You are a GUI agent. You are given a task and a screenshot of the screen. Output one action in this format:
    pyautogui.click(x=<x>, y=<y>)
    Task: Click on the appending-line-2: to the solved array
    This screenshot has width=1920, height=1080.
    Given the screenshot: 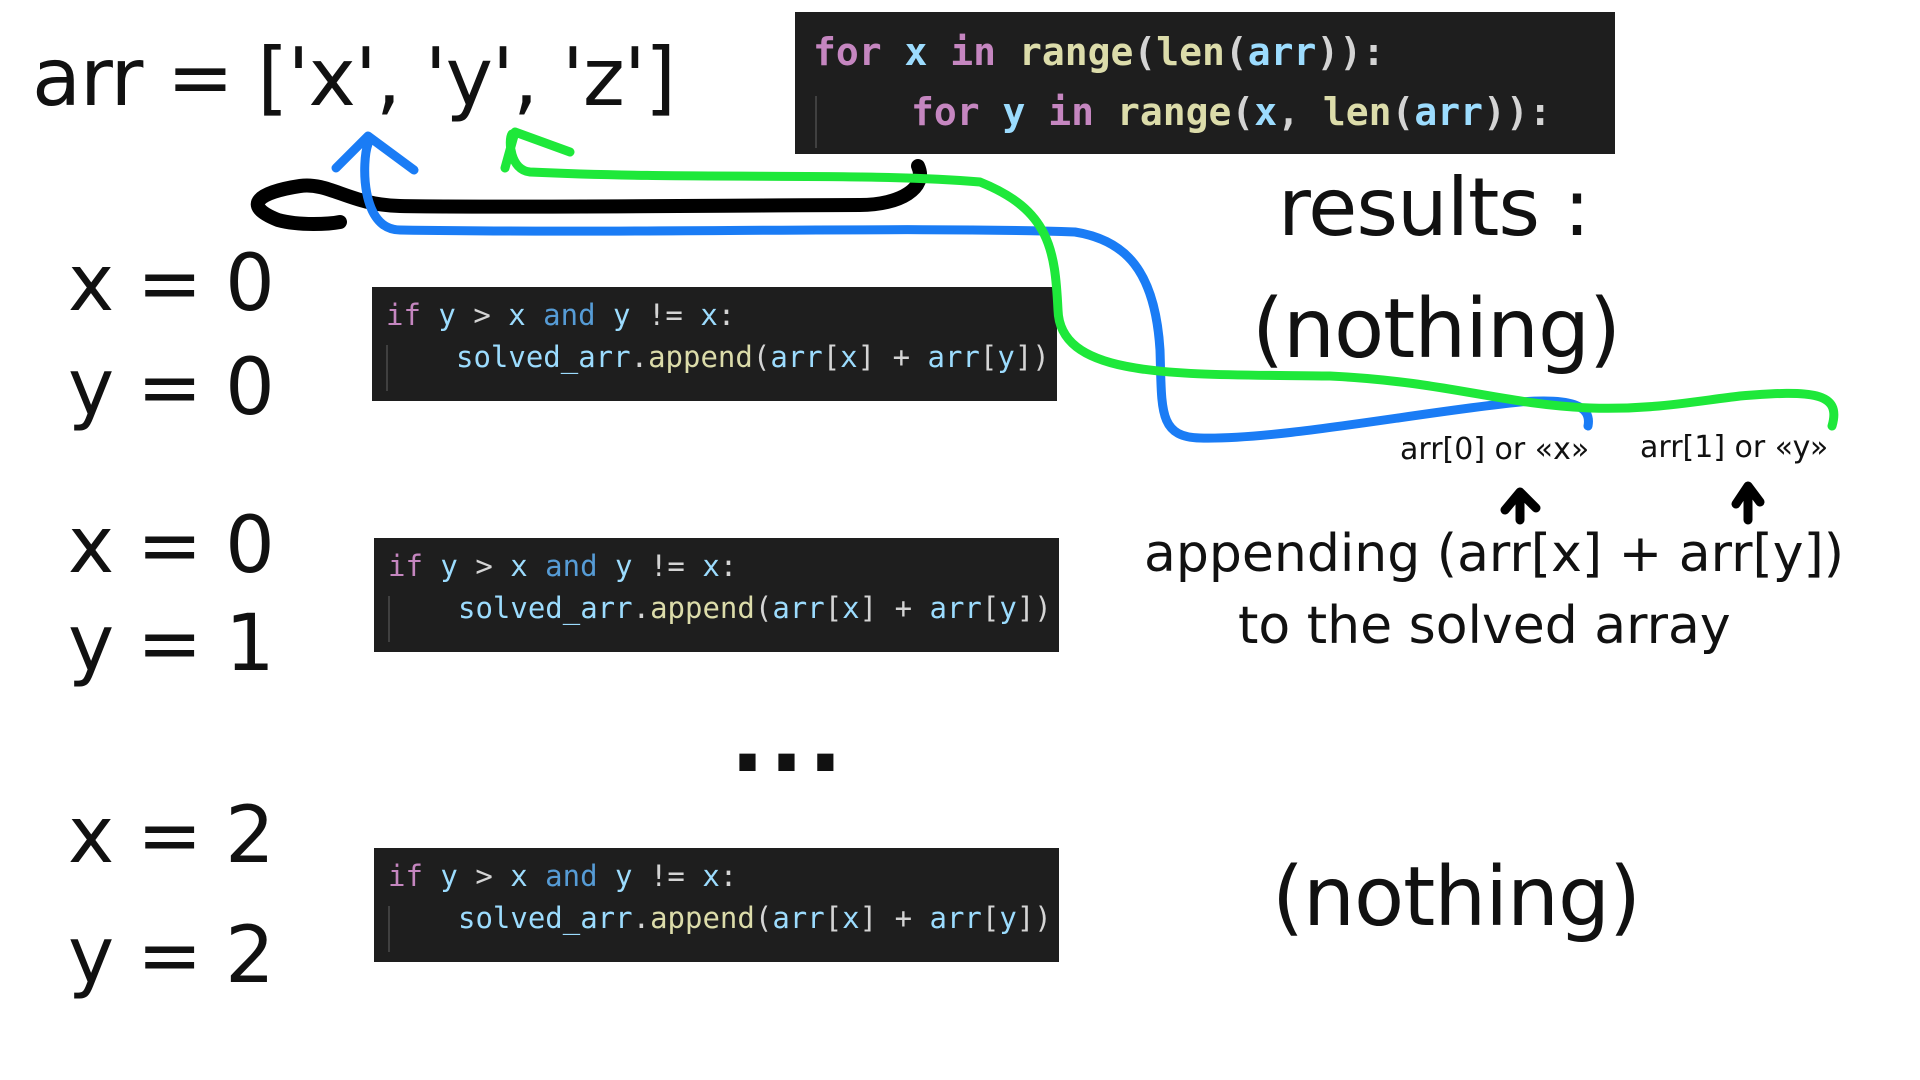 What is the action you would take?
    pyautogui.click(x=1484, y=626)
    